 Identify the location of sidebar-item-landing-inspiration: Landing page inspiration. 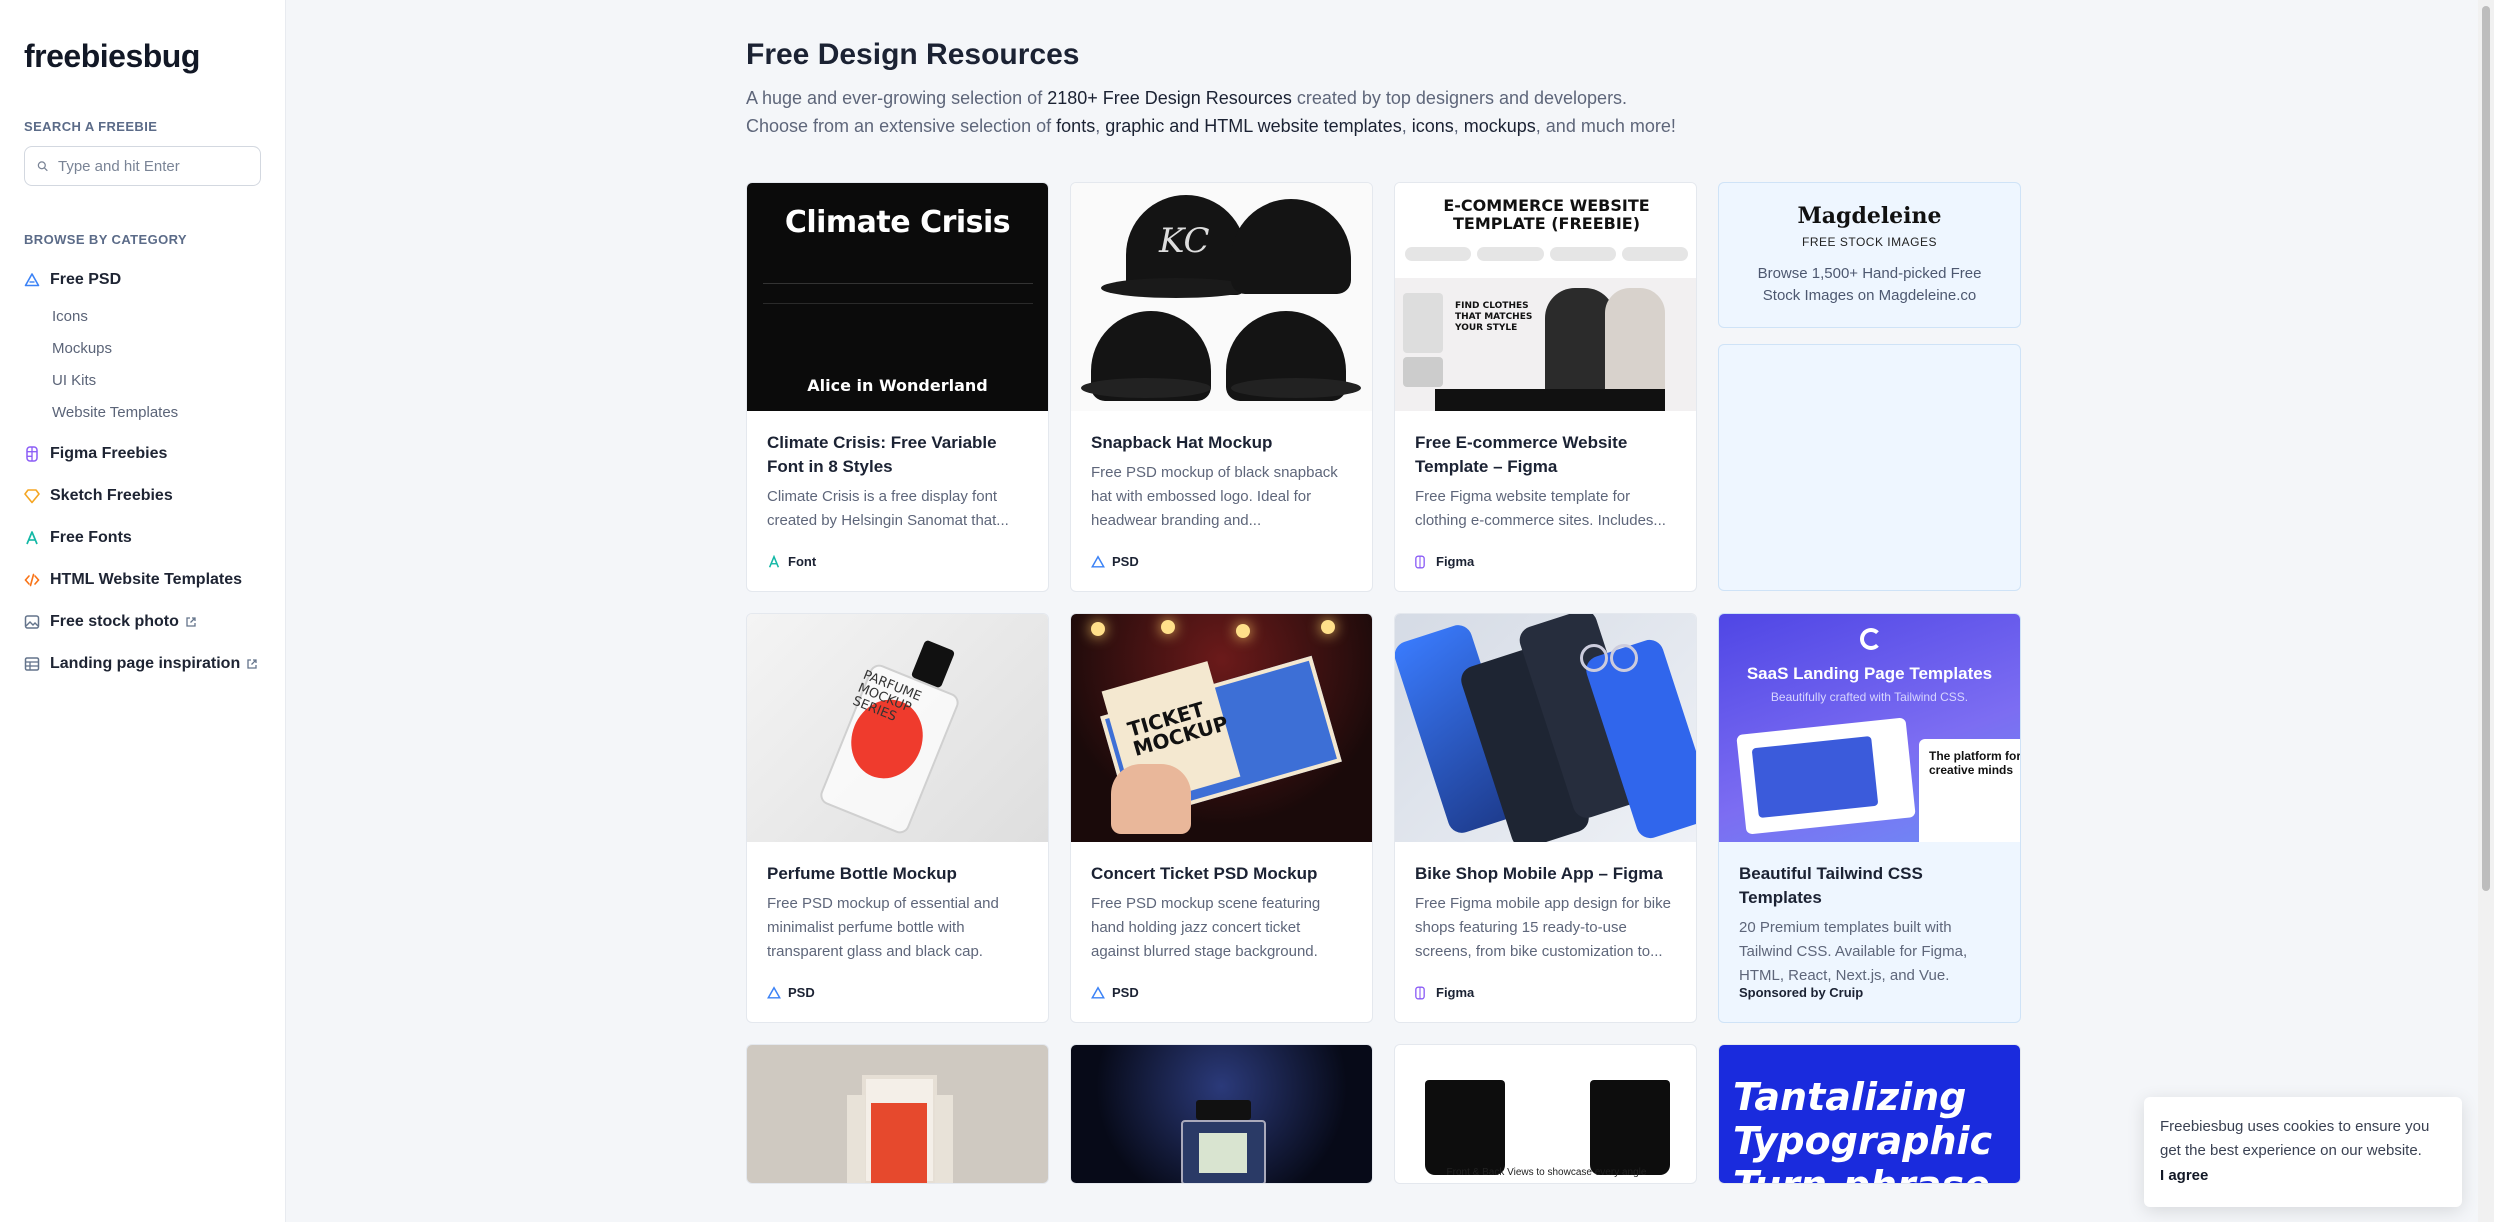
(142, 664).